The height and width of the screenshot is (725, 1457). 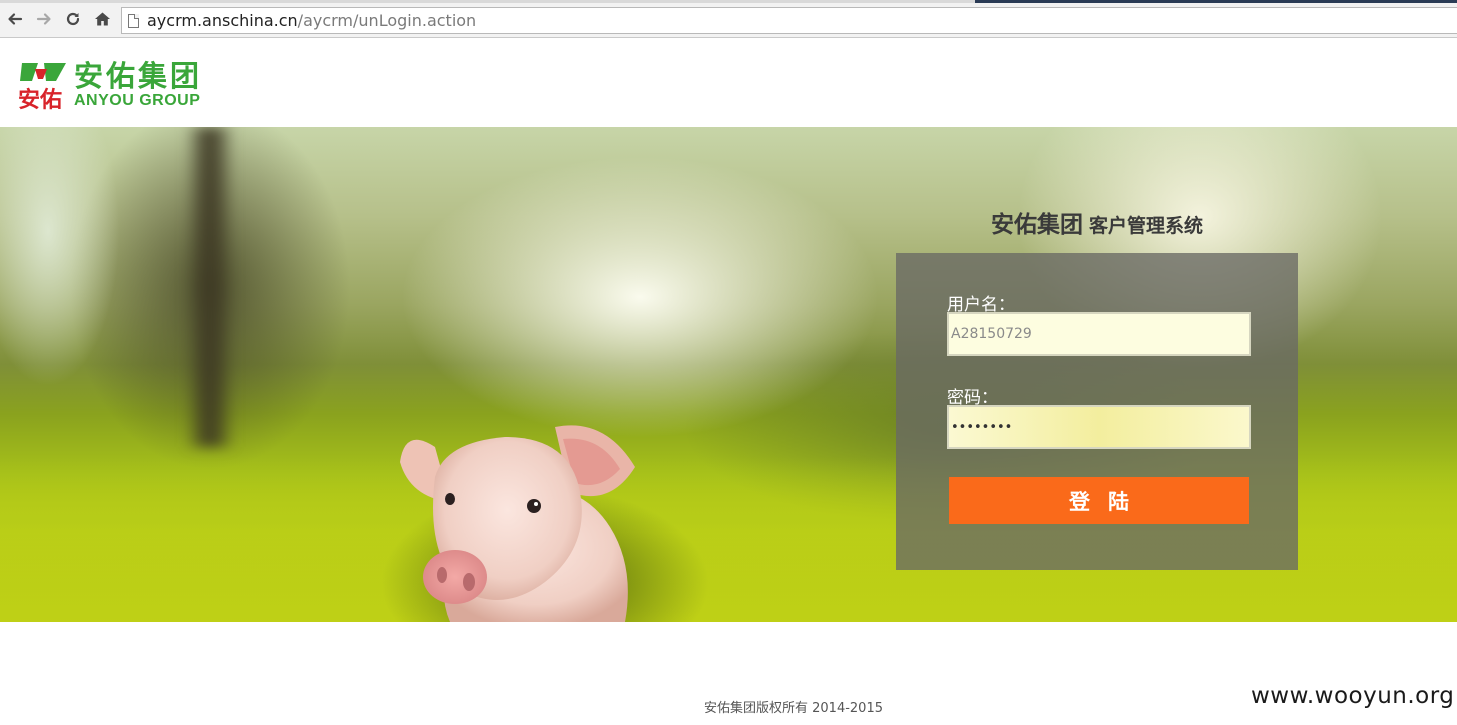 I want to click on username-input: A28150729, so click(x=1099, y=334).